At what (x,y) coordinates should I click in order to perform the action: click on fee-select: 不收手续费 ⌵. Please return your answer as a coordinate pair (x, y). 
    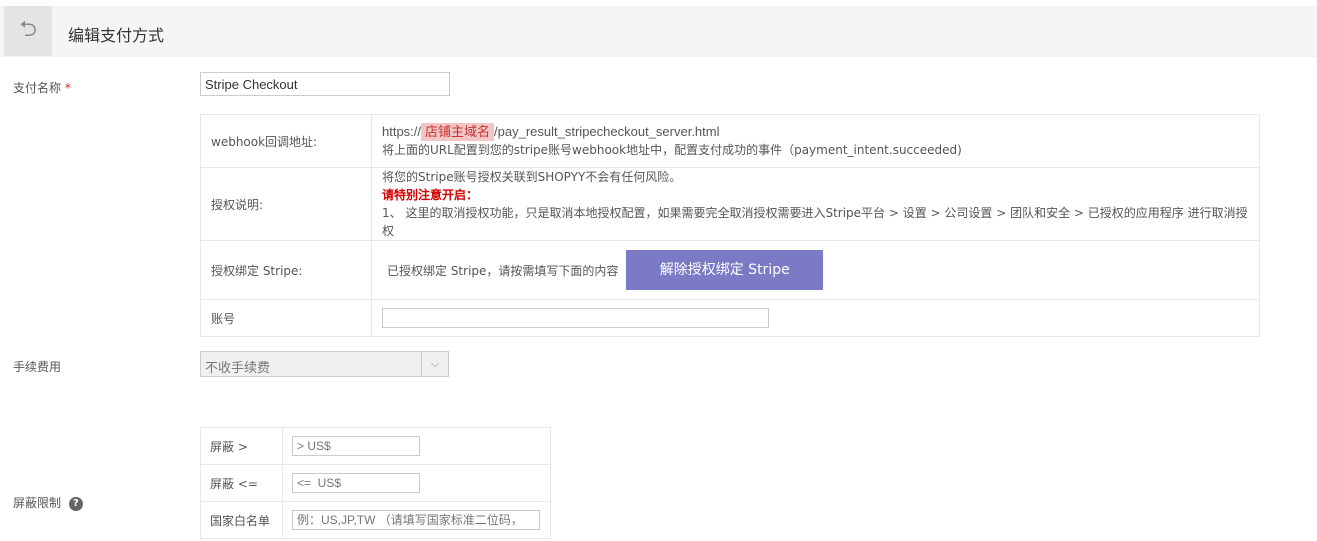
    Looking at the image, I should click on (324, 364).